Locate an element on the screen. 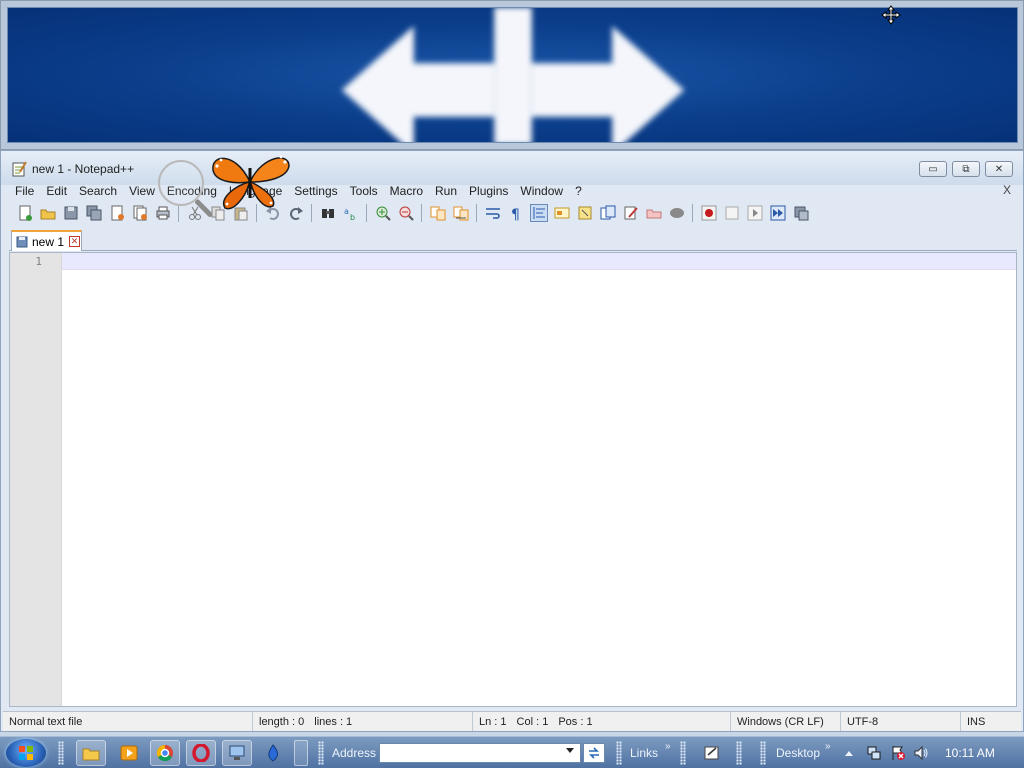 Image resolution: width=1024 pixels, height=768 pixels. status-position: Ln : 1 Col : 1 Pos : 1 is located at coordinates (602, 721).